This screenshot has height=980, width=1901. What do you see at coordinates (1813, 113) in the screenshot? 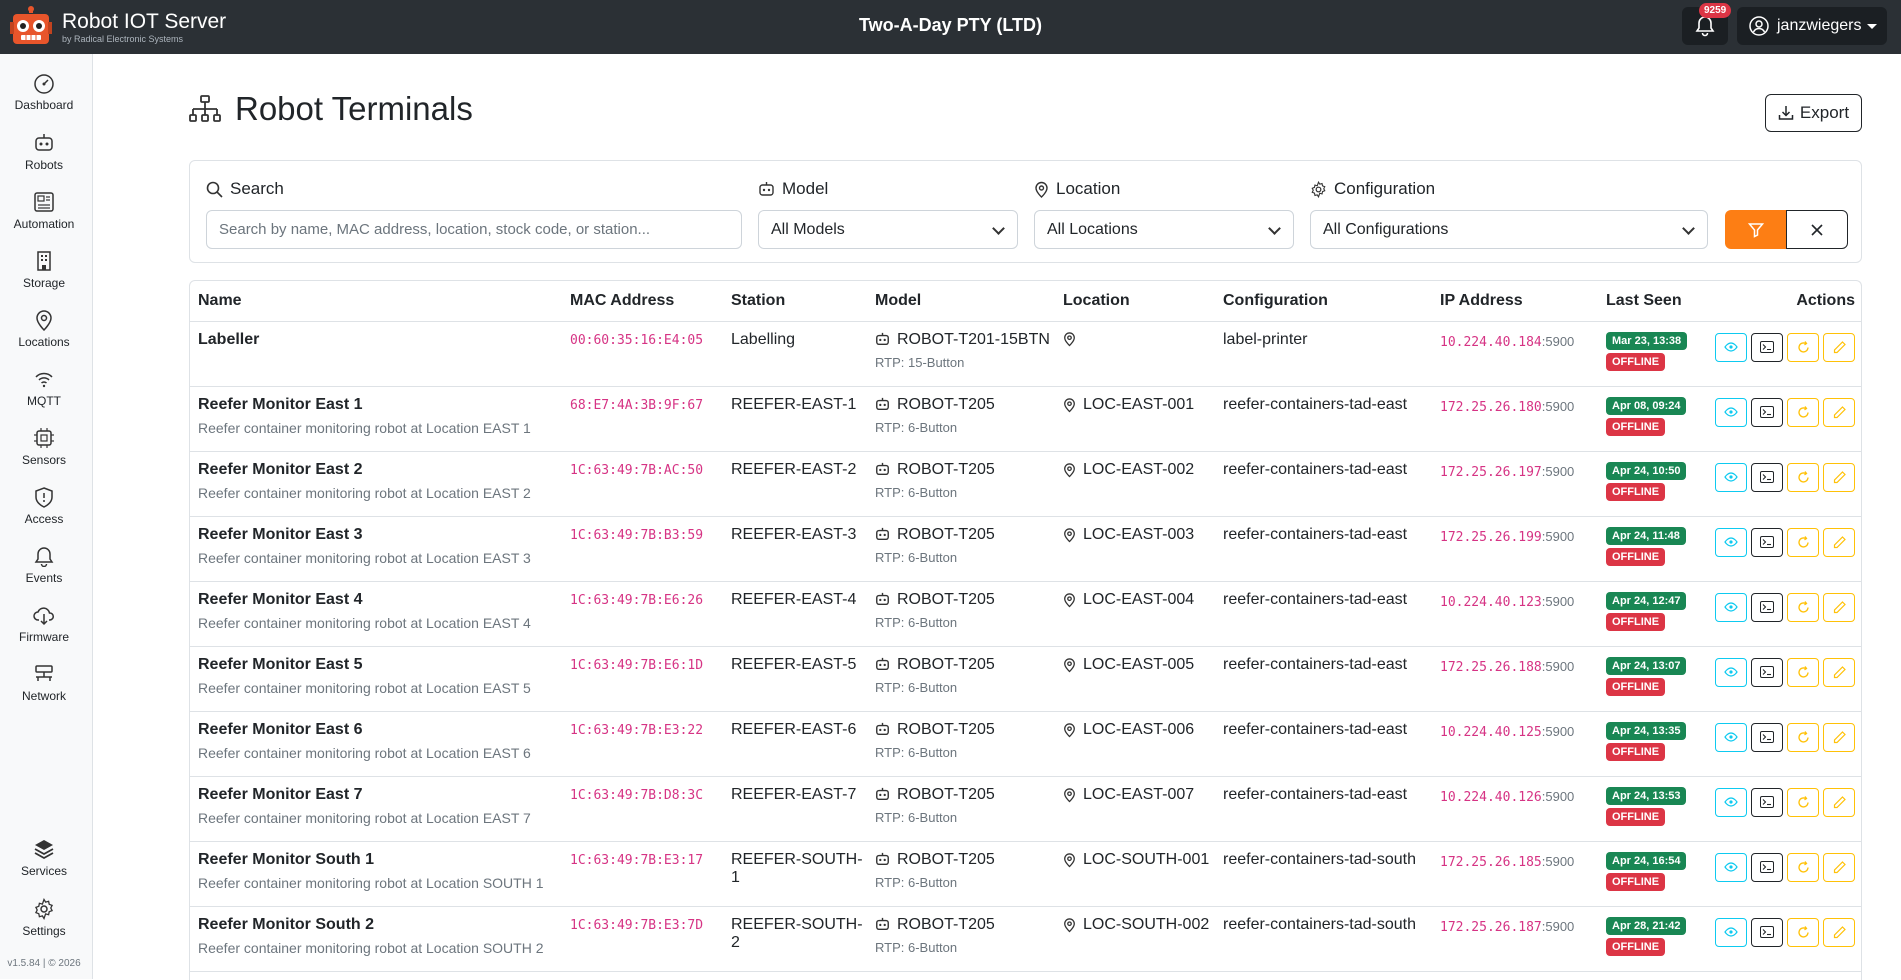
I see `export-button: Export` at bounding box center [1813, 113].